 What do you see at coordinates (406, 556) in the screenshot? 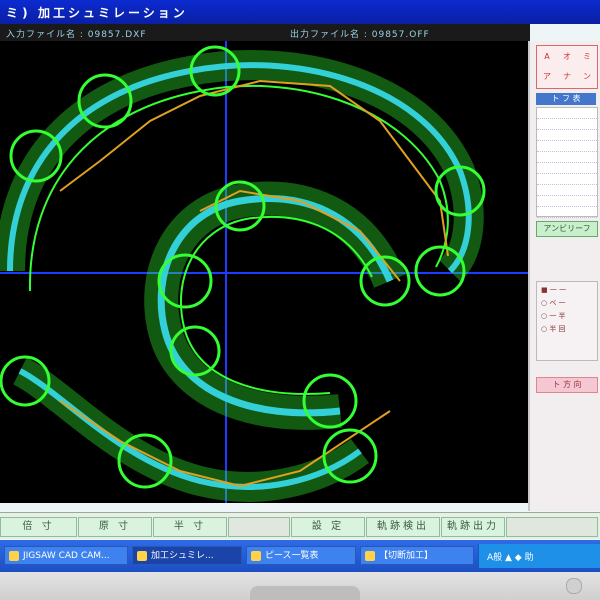
I see `taskbar-label: 【切断加工】` at bounding box center [406, 556].